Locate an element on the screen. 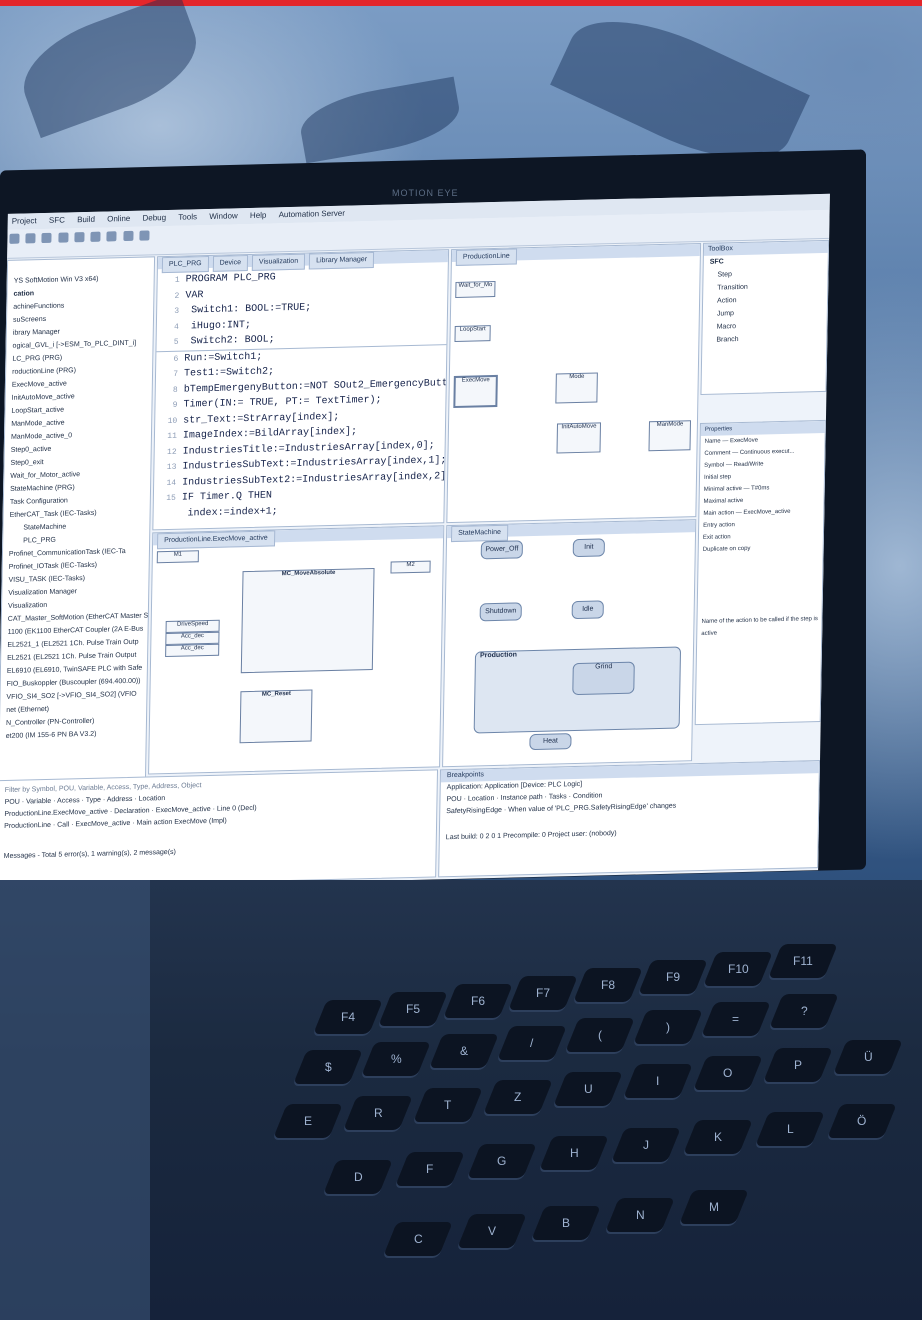  menu-automation-server: Automation Server is located at coordinates (312, 214).